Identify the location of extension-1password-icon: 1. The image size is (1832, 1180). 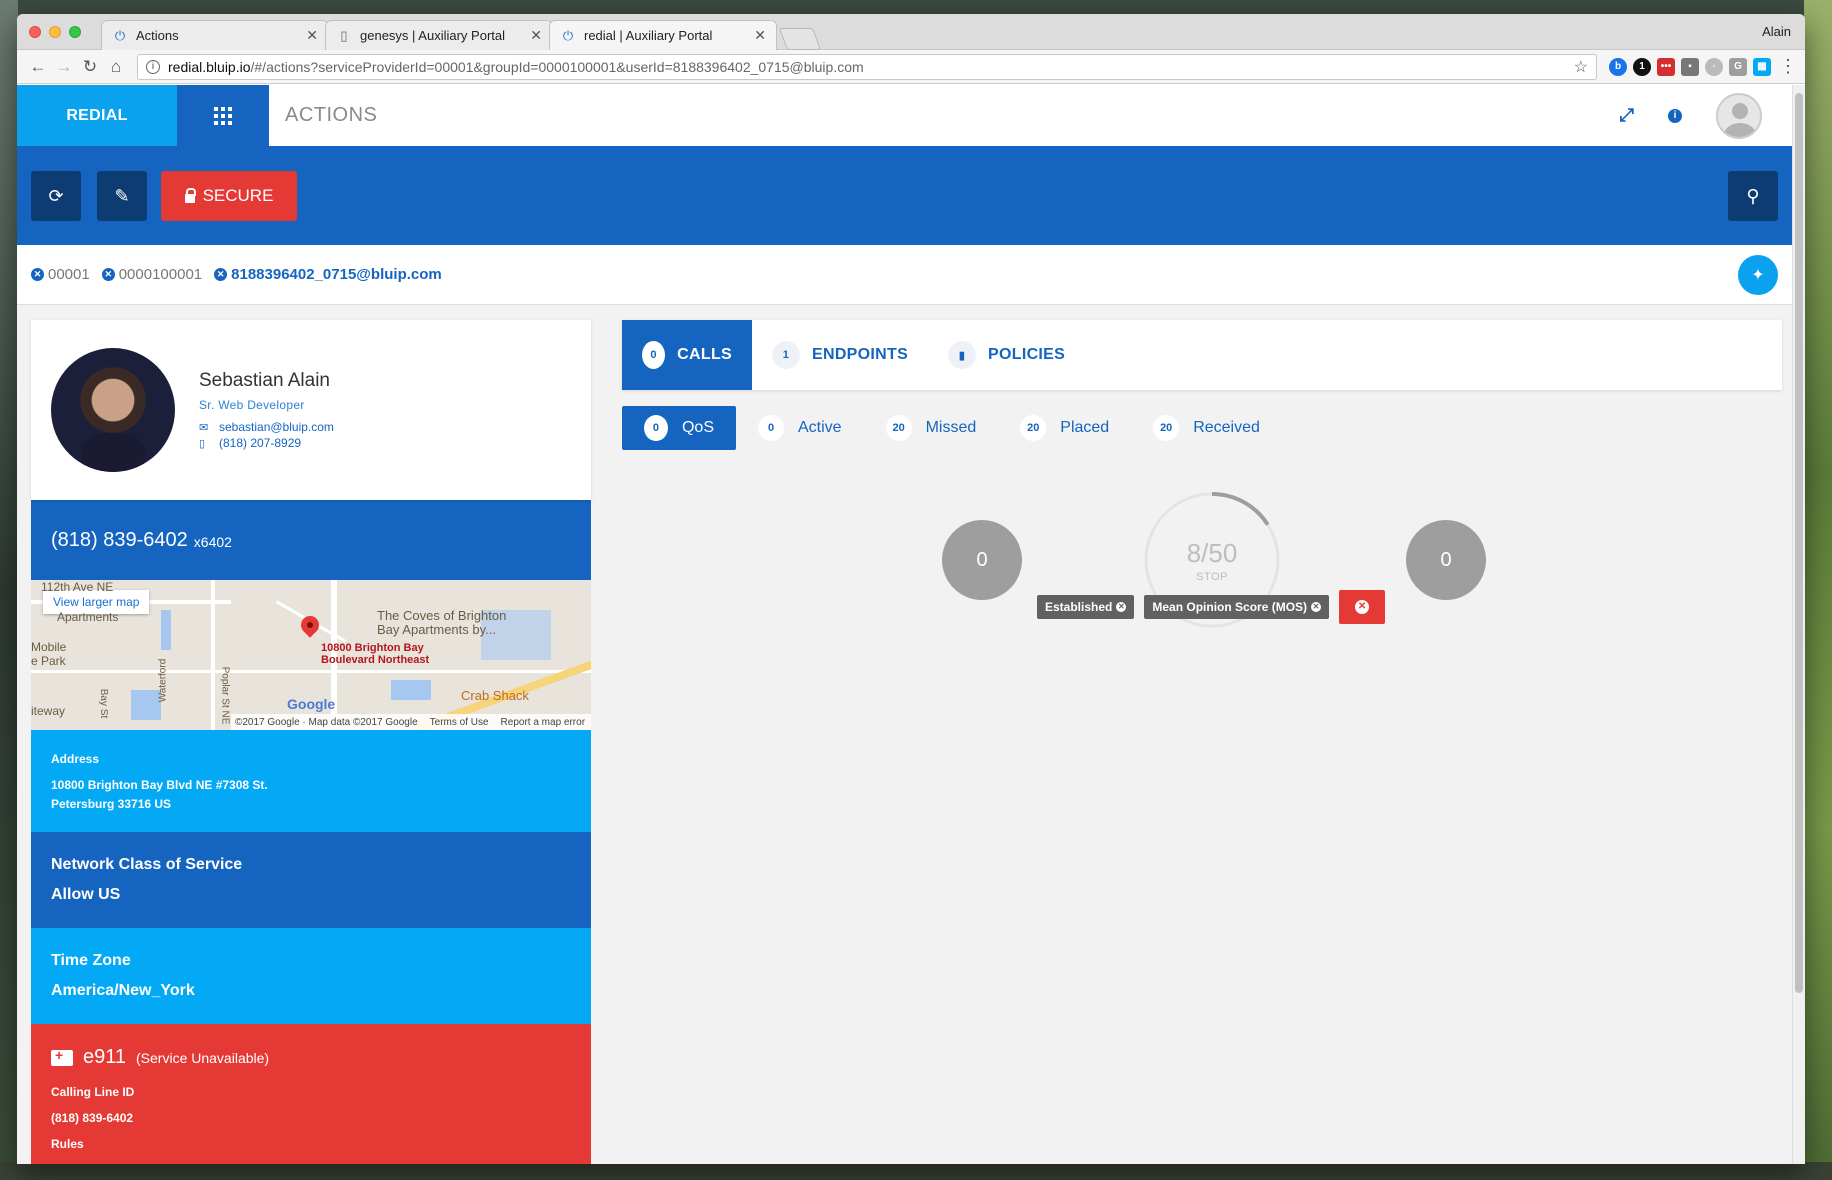
(1642, 66).